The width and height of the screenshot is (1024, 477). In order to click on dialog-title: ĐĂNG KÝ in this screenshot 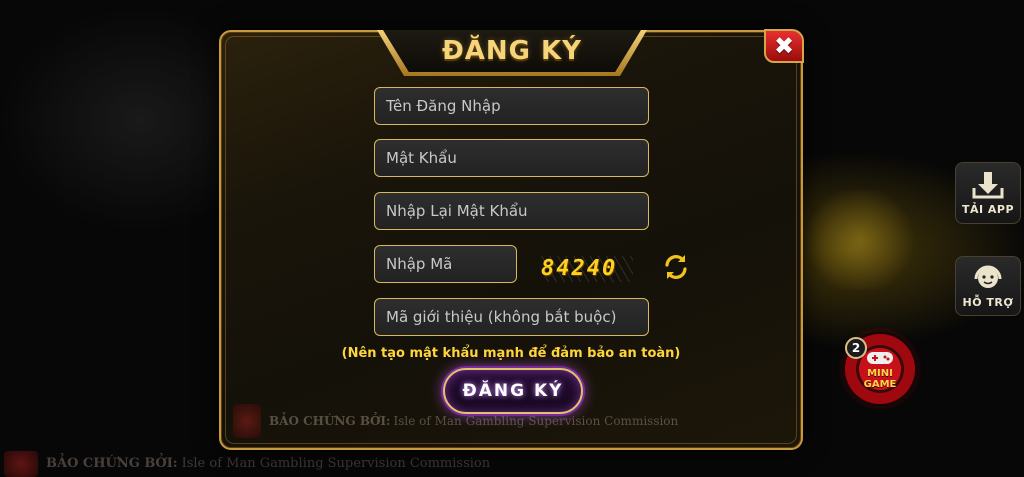, I will do `click(512, 51)`.